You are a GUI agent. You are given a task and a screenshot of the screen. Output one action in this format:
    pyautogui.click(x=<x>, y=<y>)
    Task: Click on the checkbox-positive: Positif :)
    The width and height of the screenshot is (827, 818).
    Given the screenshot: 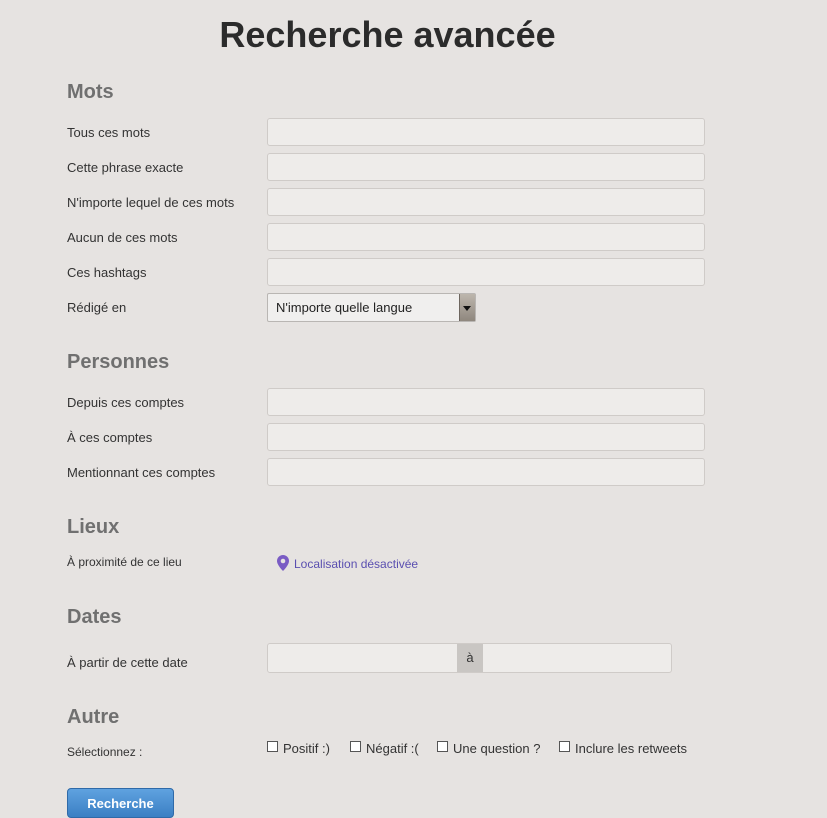 What is the action you would take?
    pyautogui.click(x=298, y=748)
    